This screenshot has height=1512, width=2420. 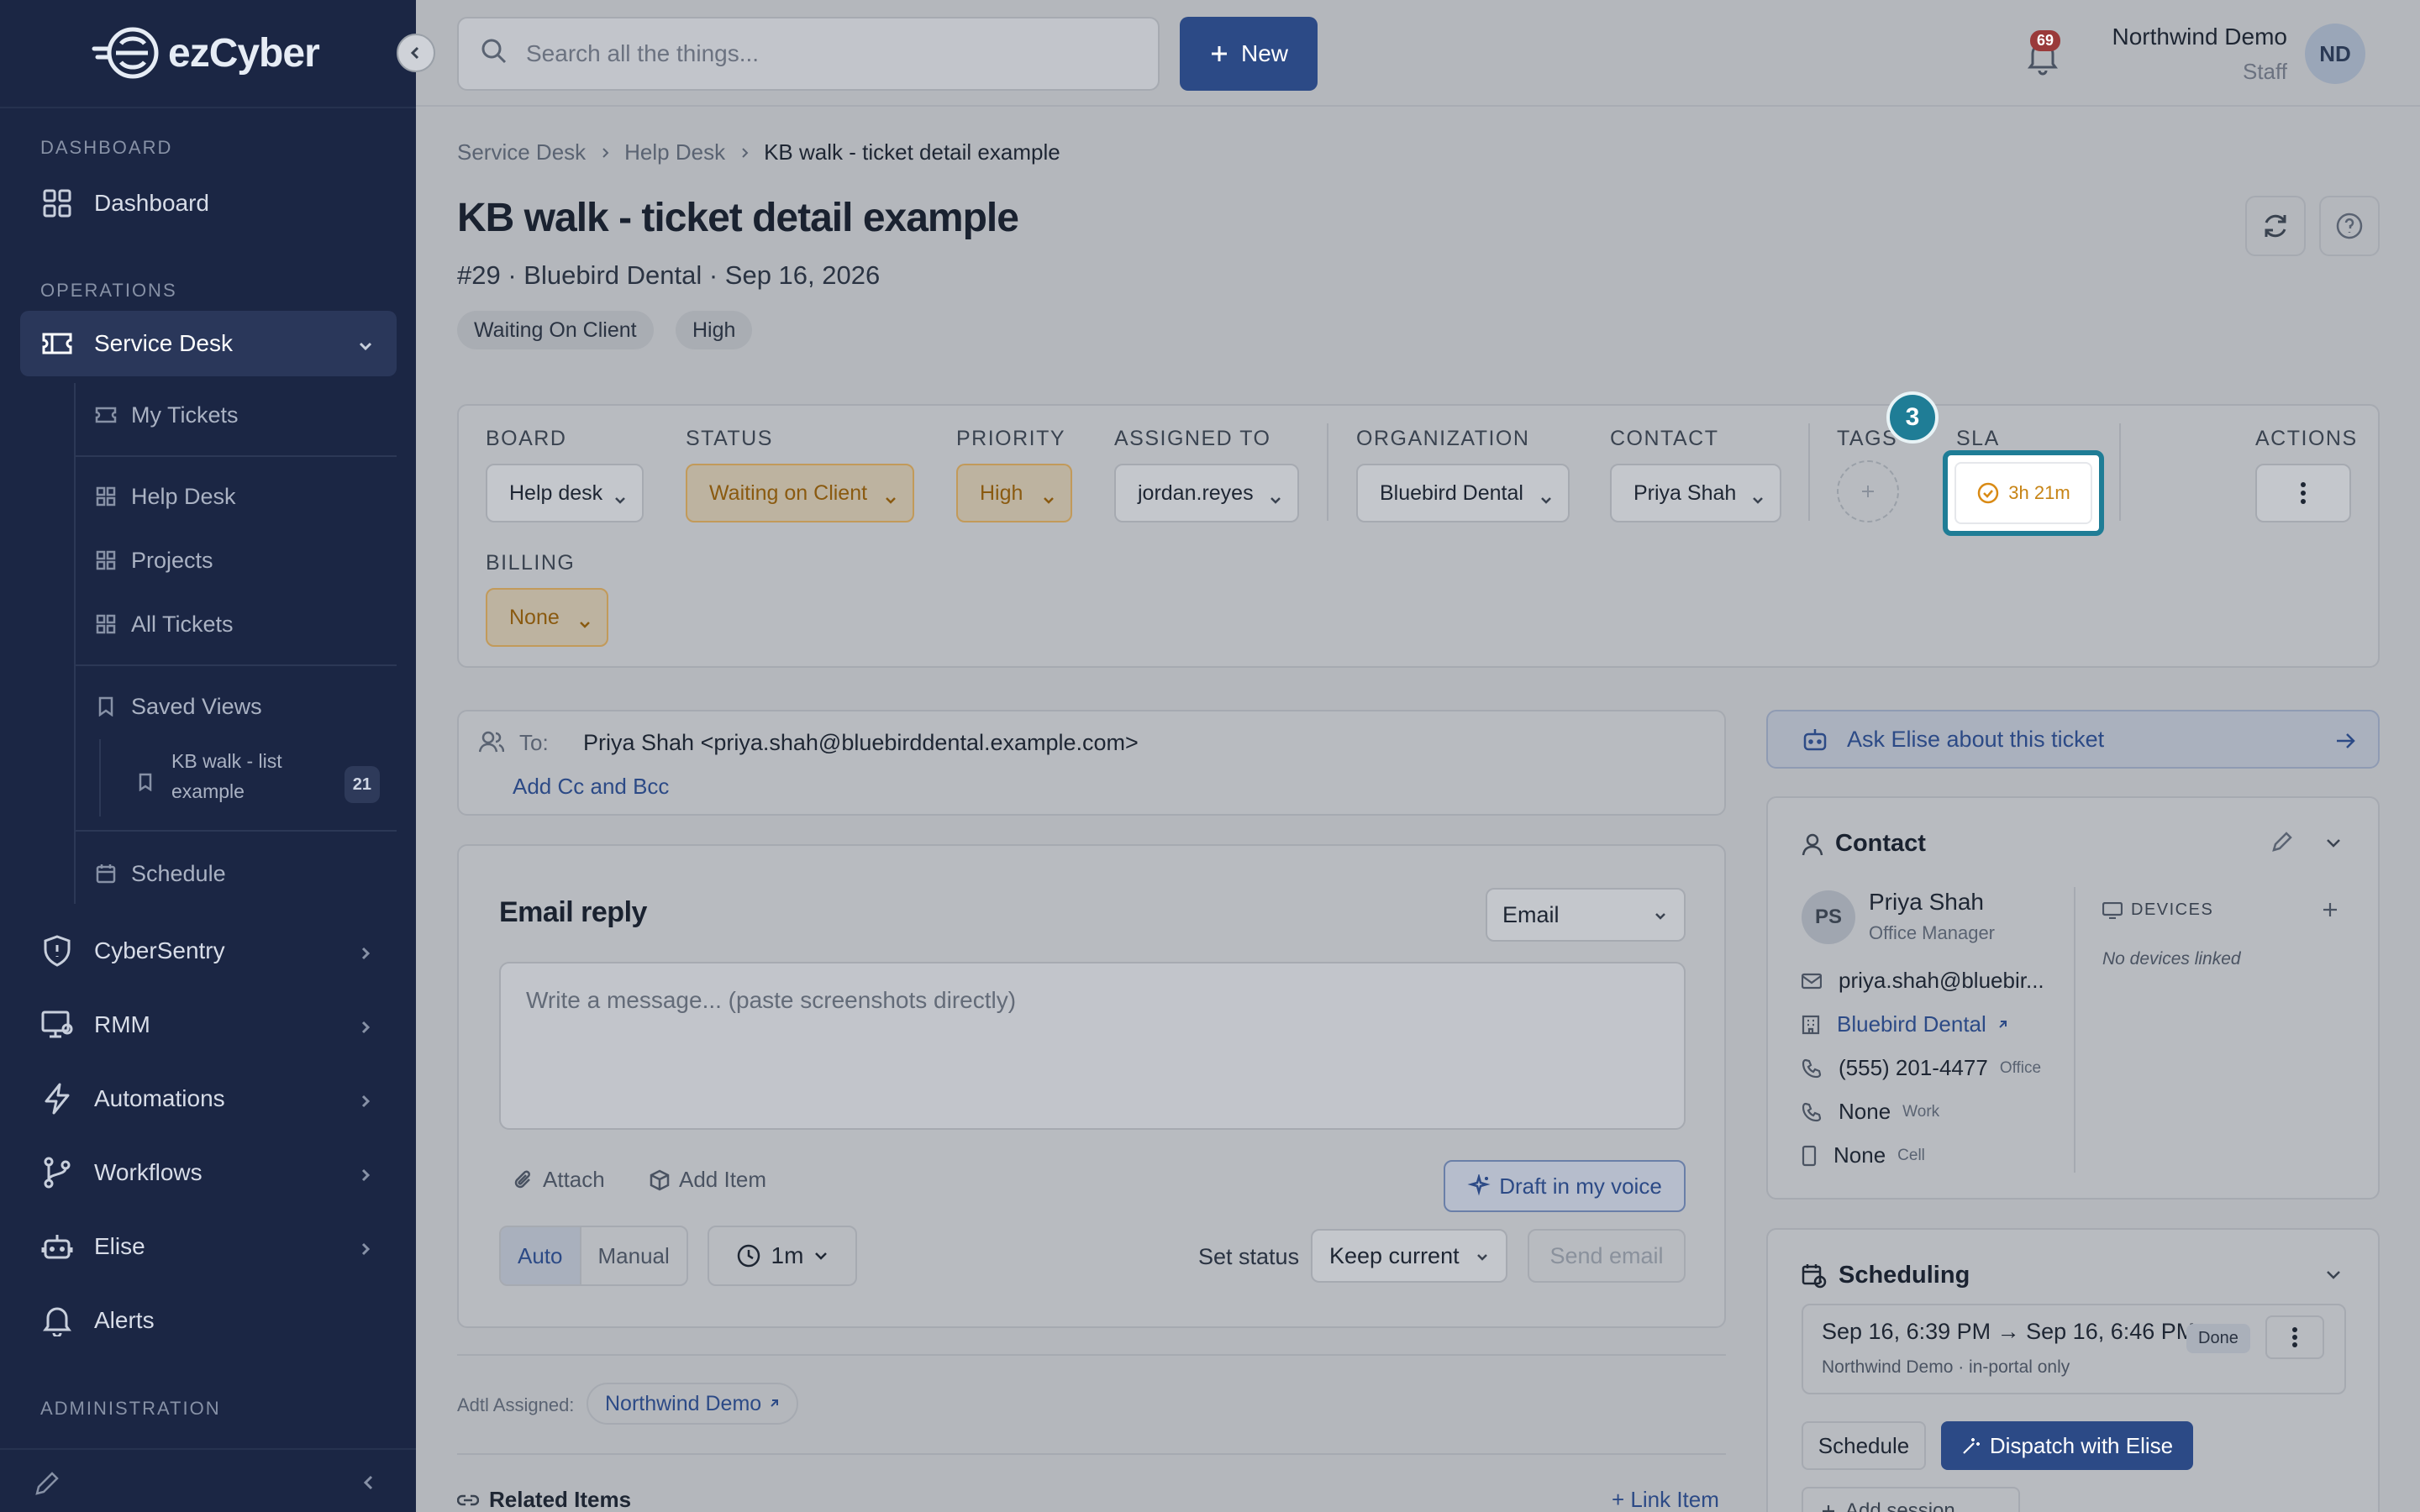 I want to click on board-select: Help desk, so click(x=565, y=493).